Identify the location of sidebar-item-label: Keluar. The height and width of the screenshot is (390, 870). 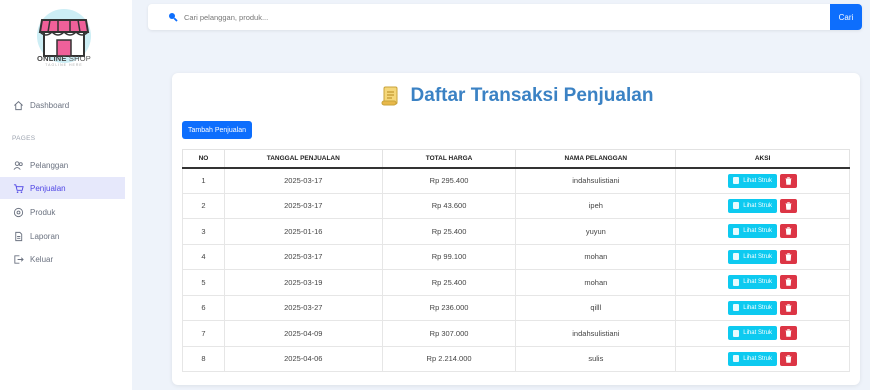
(42, 259).